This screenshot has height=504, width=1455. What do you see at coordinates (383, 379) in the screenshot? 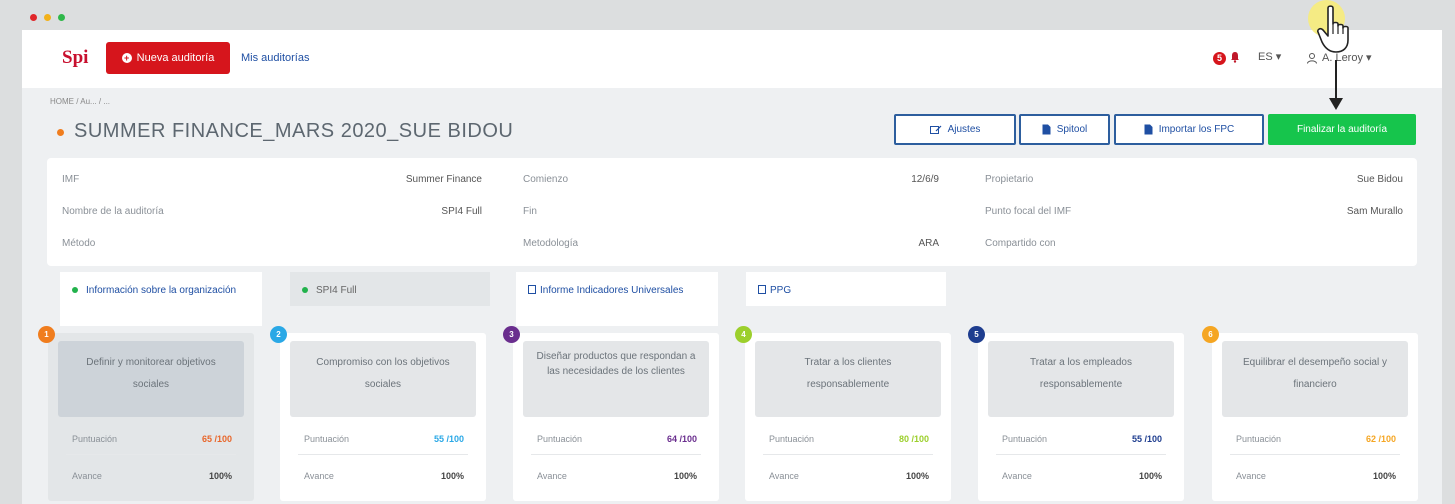
I see `dimension-title: Compromiso con los objetivos sociales` at bounding box center [383, 379].